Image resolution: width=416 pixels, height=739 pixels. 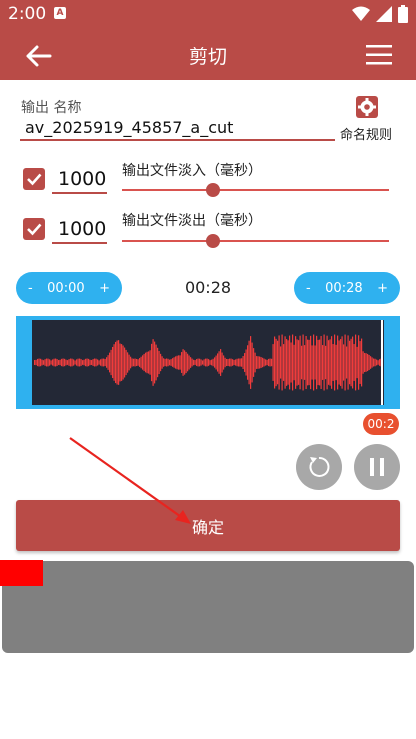 I want to click on status-icons, so click(x=380, y=14).